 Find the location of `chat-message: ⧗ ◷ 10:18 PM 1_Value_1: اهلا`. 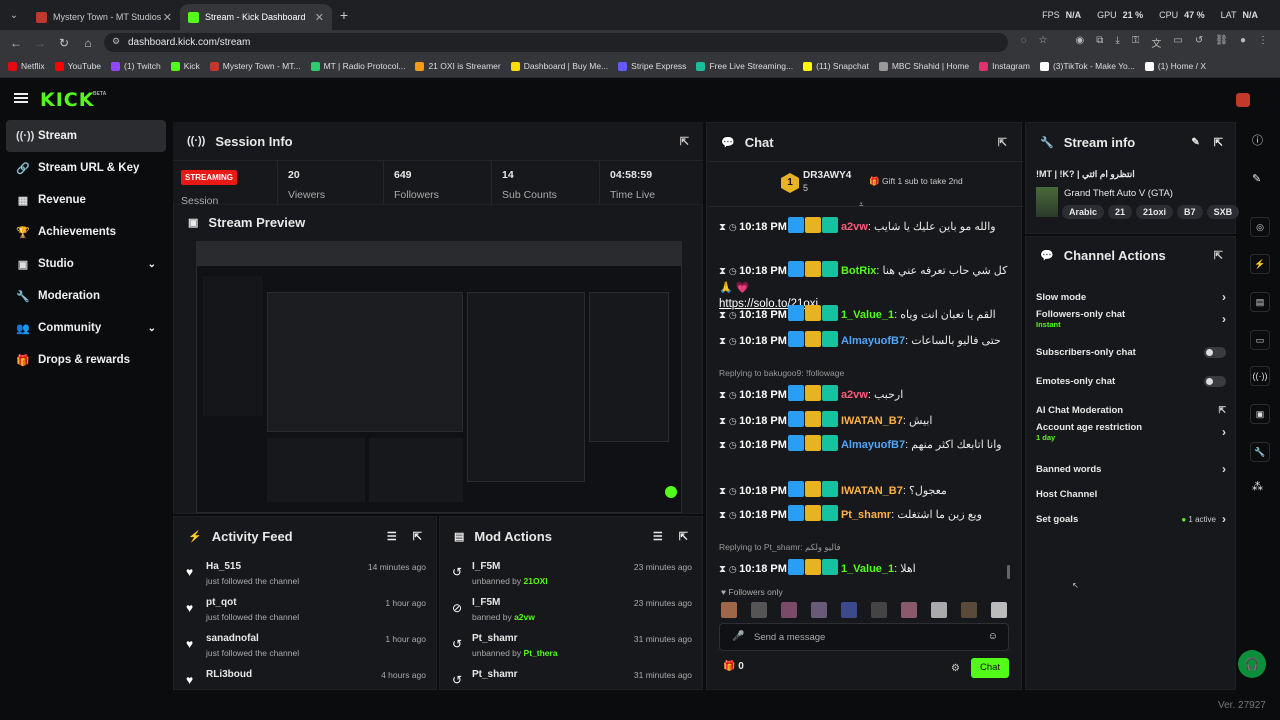

chat-message: ⧗ ◷ 10:18 PM 1_Value_1: اهلا is located at coordinates (864, 568).